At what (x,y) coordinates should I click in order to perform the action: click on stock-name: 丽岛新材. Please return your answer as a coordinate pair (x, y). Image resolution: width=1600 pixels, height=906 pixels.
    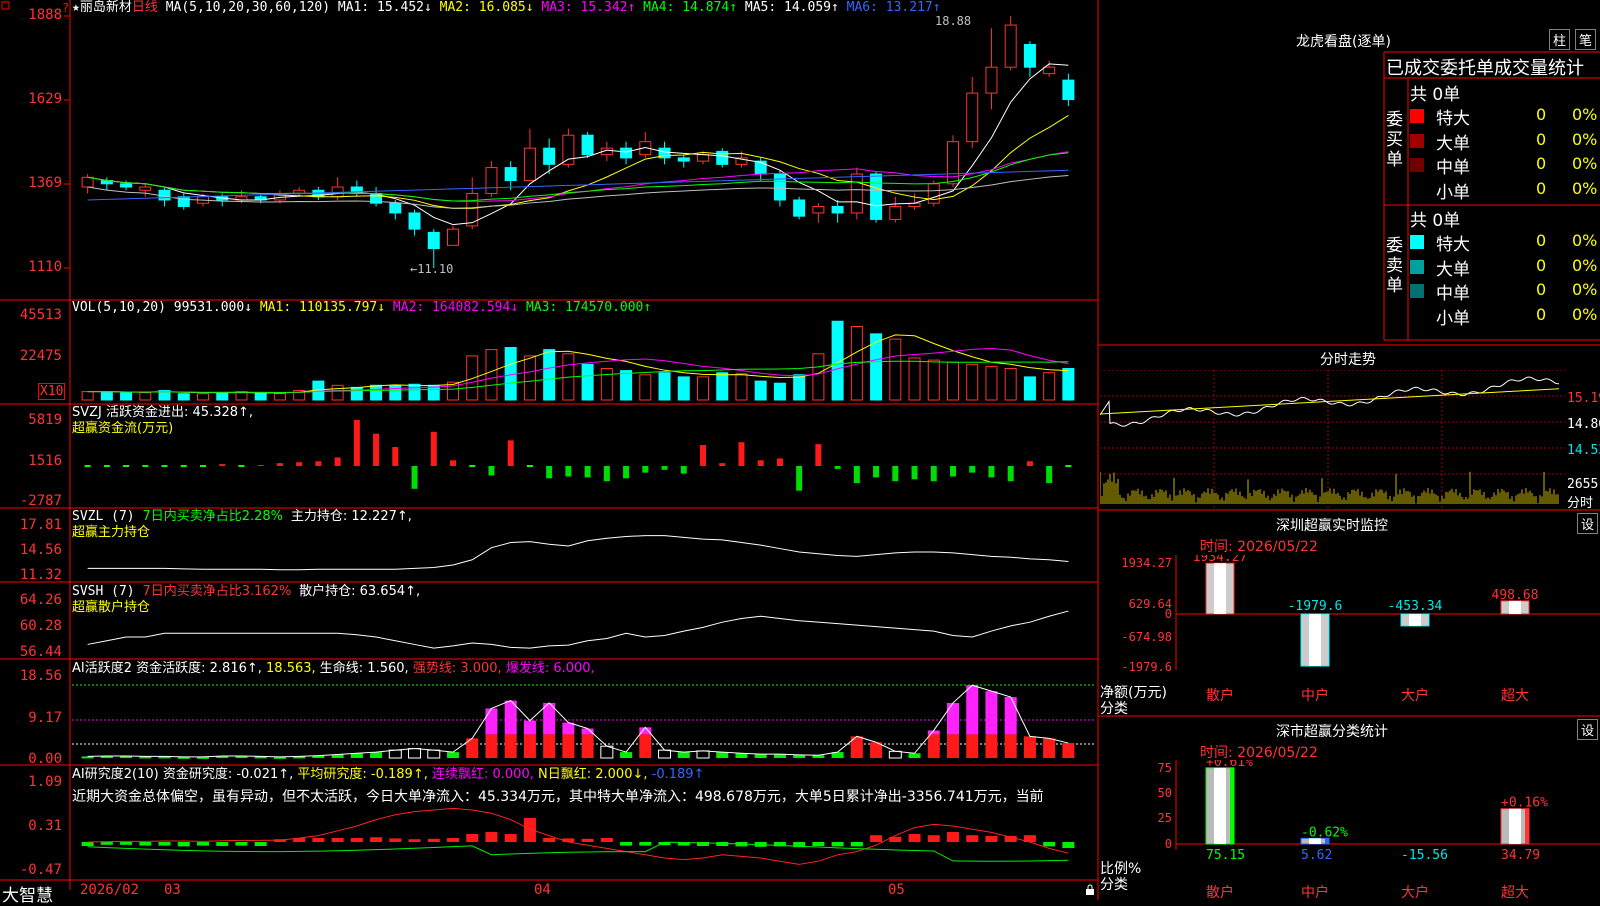
    Looking at the image, I should click on (106, 7).